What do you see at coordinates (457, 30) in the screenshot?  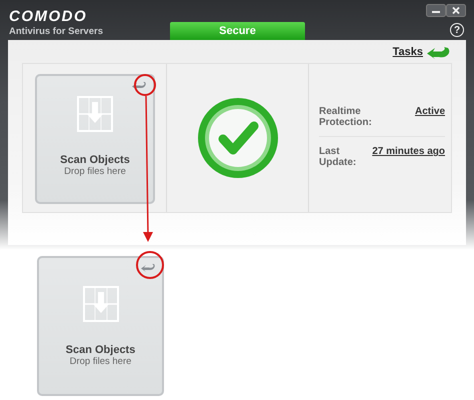 I see `help-button: ?` at bounding box center [457, 30].